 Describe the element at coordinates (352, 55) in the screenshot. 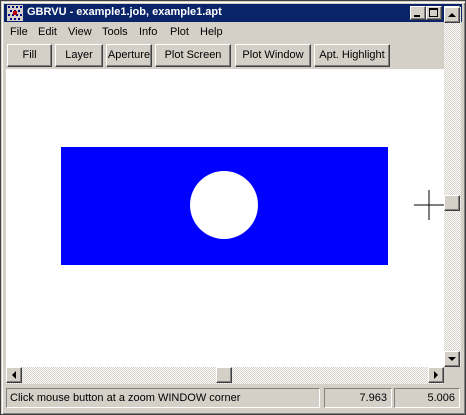

I see `apt-highlight-button: Apt. Highlight` at that location.